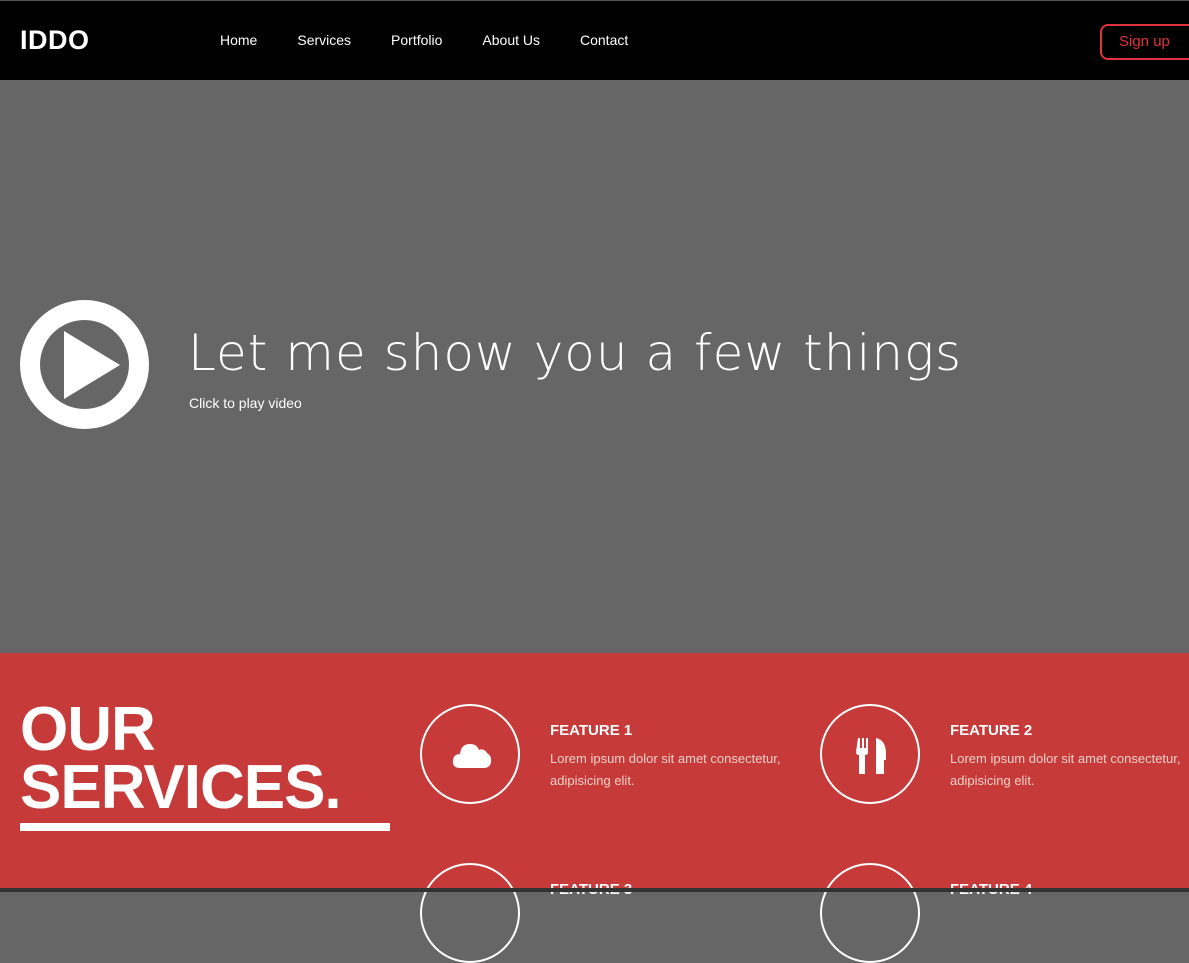  Describe the element at coordinates (591, 730) in the screenshot. I see `feature-title: FEATURE 1` at that location.